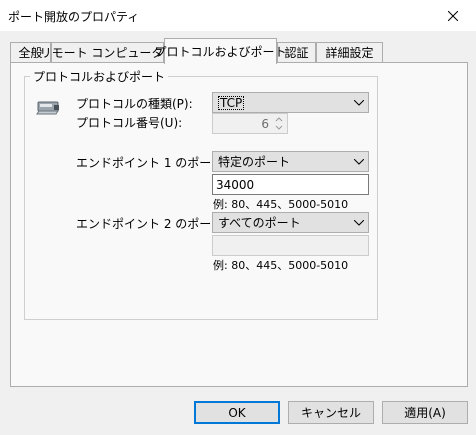 The width and height of the screenshot is (476, 435). What do you see at coordinates (129, 123) in the screenshot?
I see `protocol-number-label: プロトコル番号(U):` at bounding box center [129, 123].